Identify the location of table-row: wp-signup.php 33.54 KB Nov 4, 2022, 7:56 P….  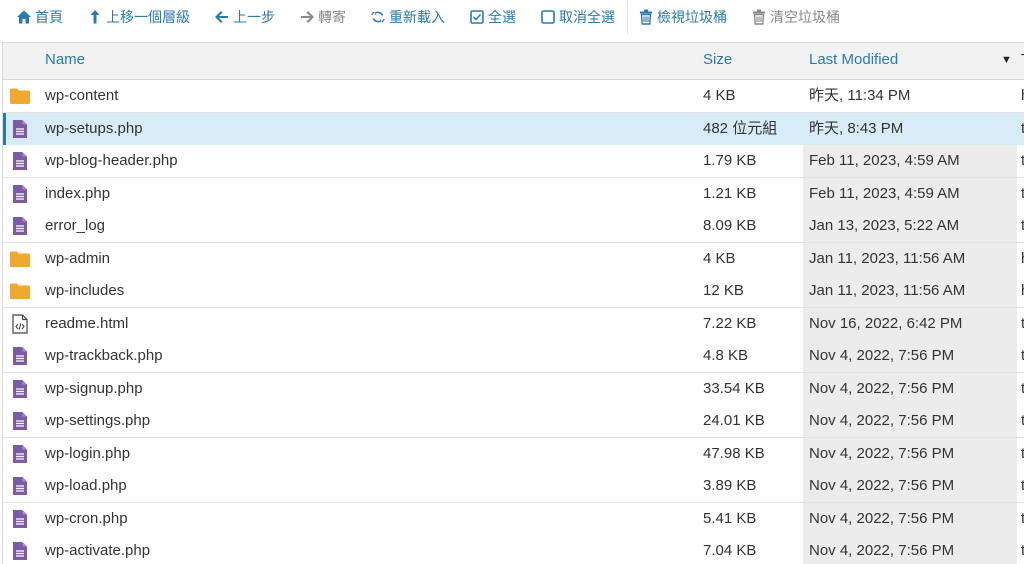
(513, 389).